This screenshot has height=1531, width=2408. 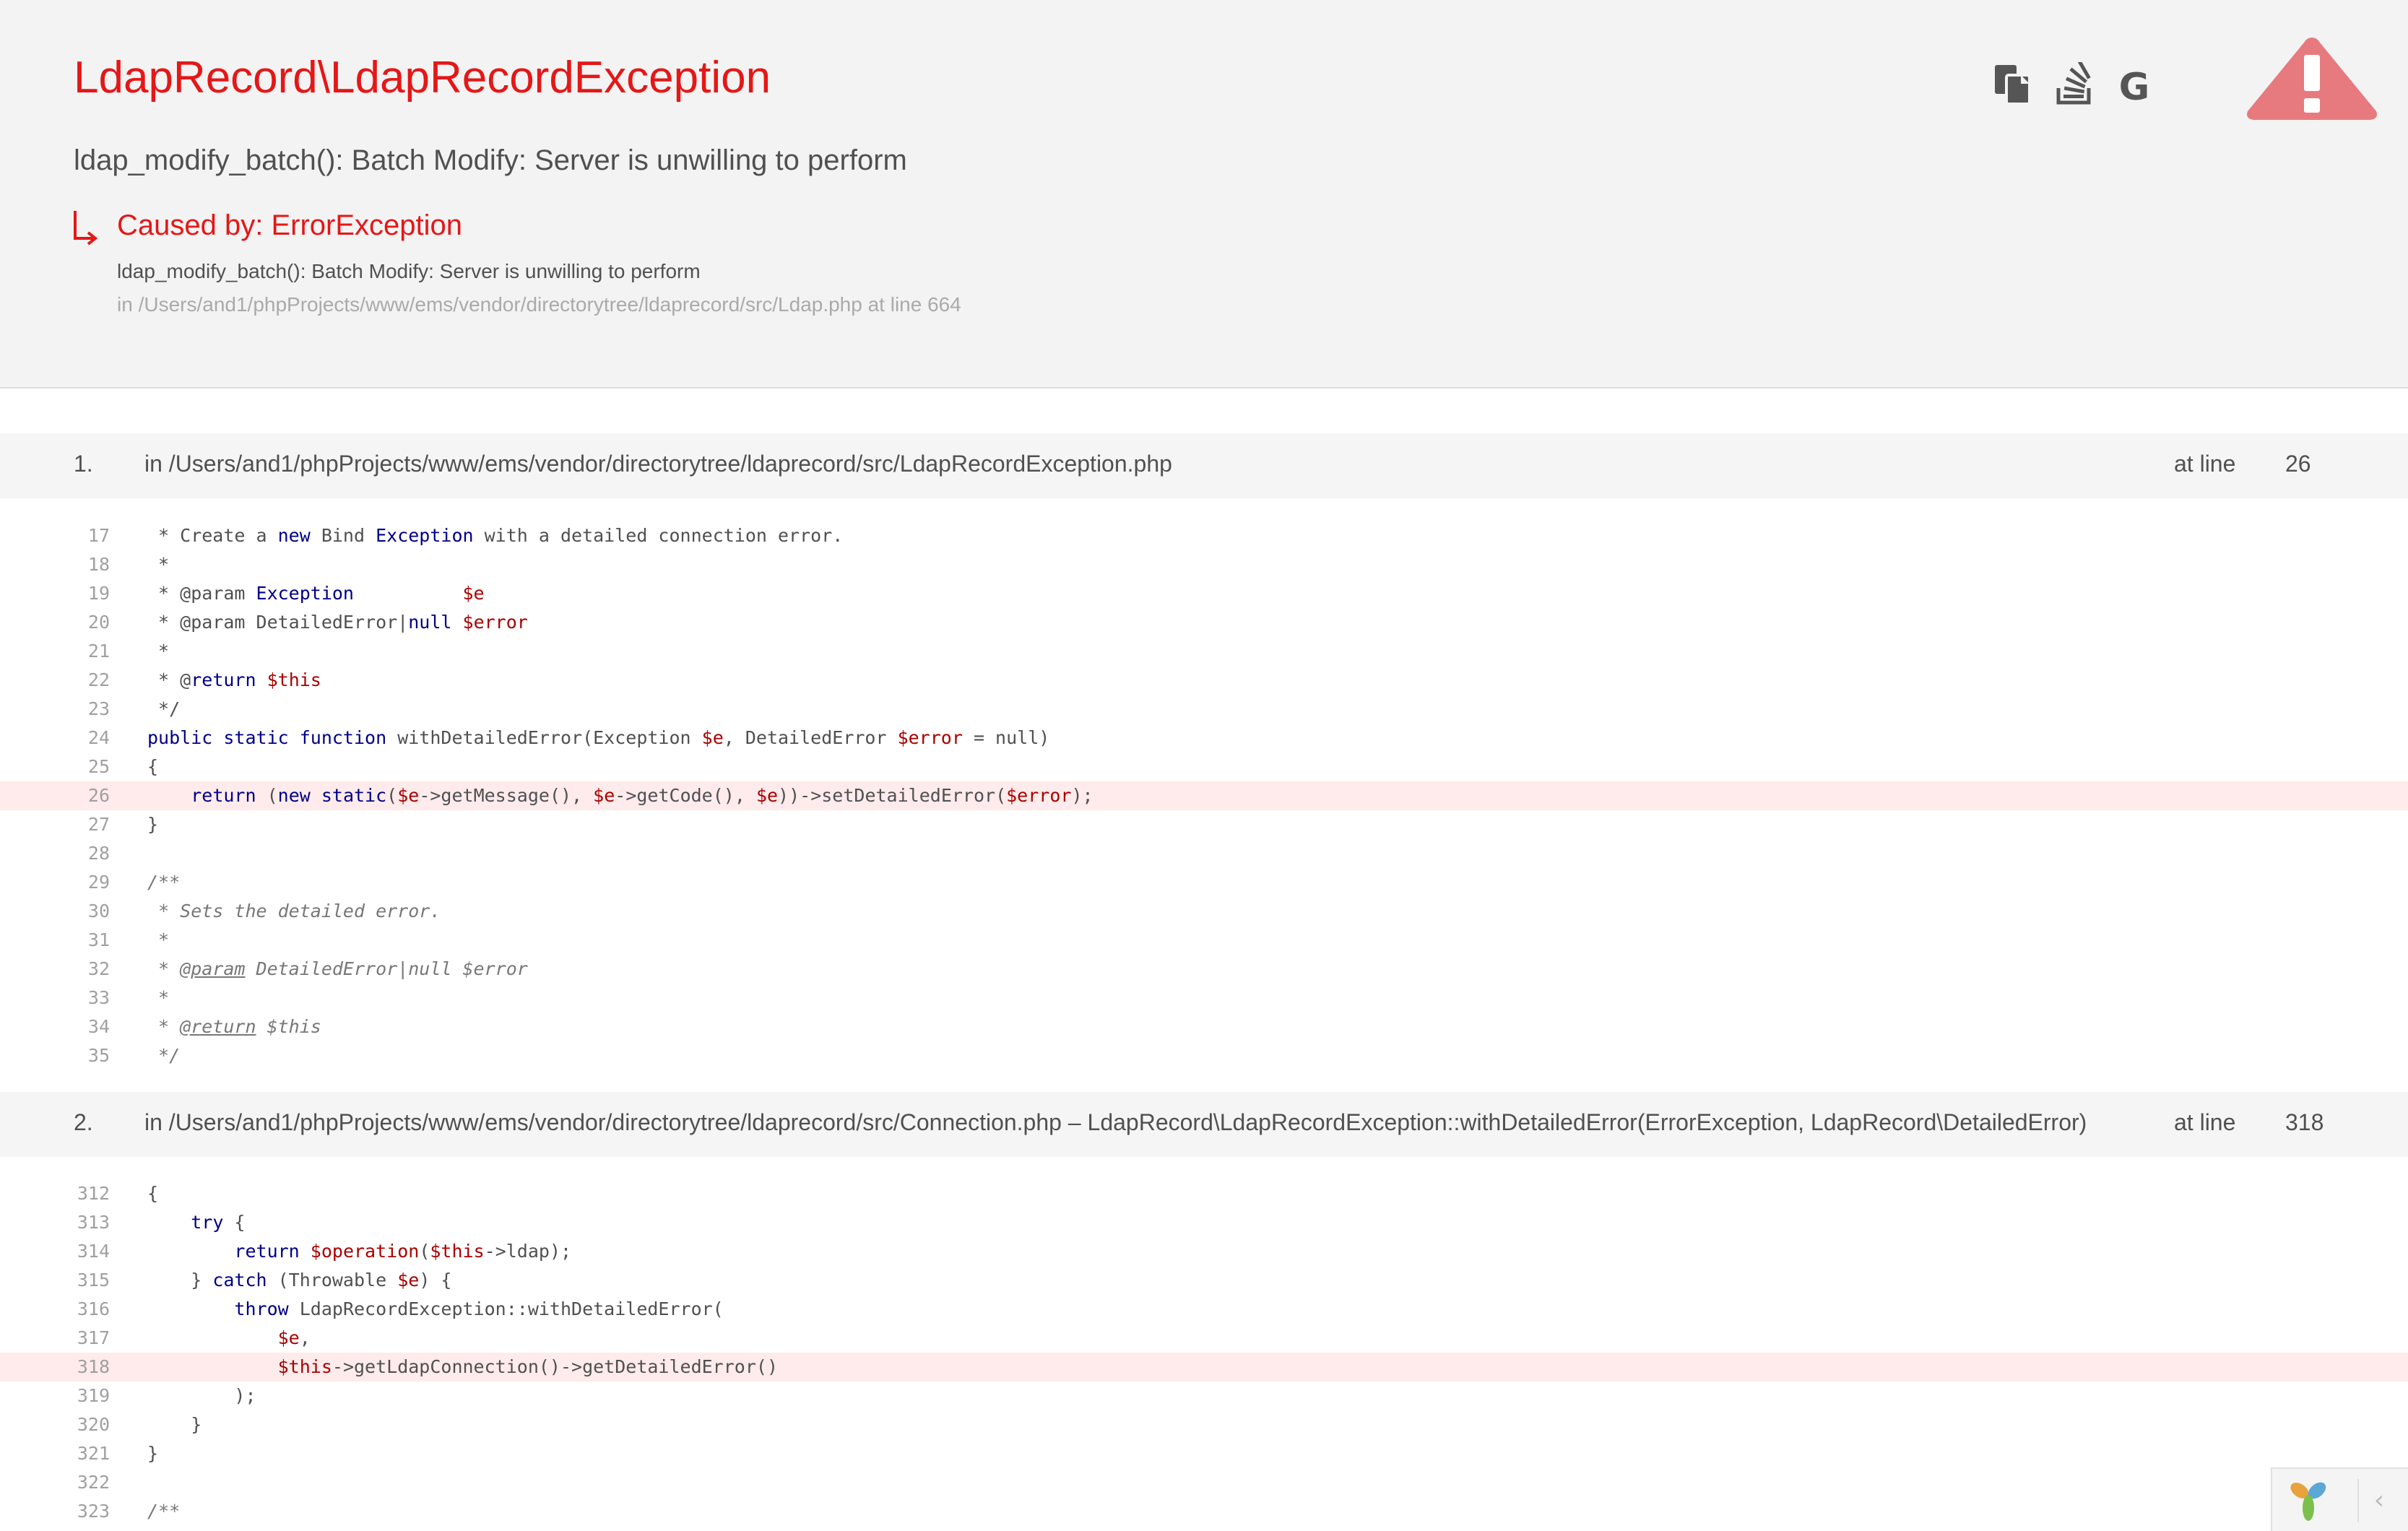 What do you see at coordinates (98, 998) in the screenshot?
I see `line-number: 33` at bounding box center [98, 998].